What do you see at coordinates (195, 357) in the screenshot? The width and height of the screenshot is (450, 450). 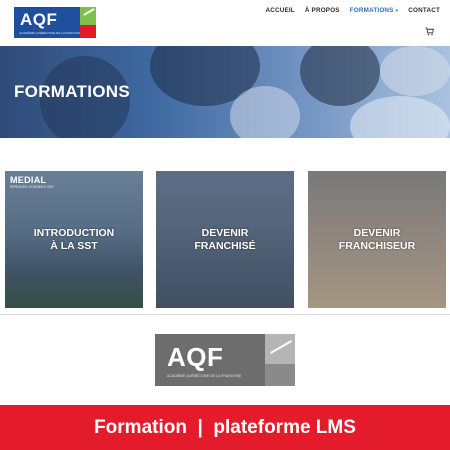 I see `logo-grey-text: AQF` at bounding box center [195, 357].